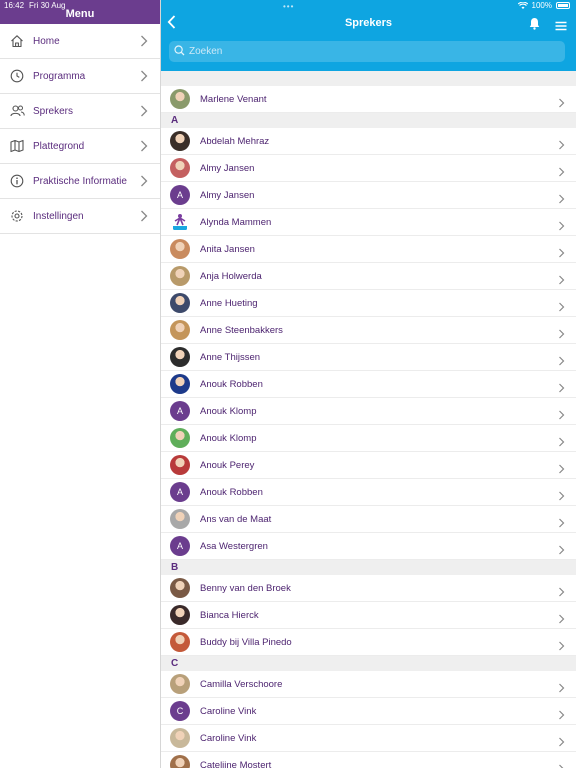 Image resolution: width=576 pixels, height=768 pixels. Describe the element at coordinates (368, 760) in the screenshot. I see `list-item: Catelijne Mostert` at that location.